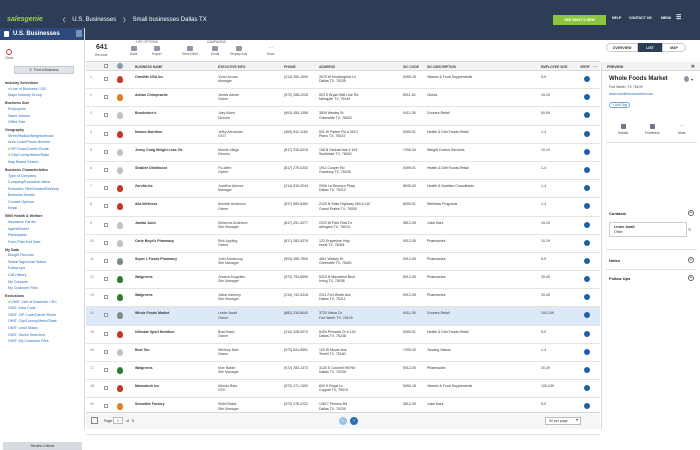 This screenshot has height=450, width=700. Describe the element at coordinates (441, 67) in the screenshot. I see `column-sic-description: SIC DESCRIPTION` at that location.